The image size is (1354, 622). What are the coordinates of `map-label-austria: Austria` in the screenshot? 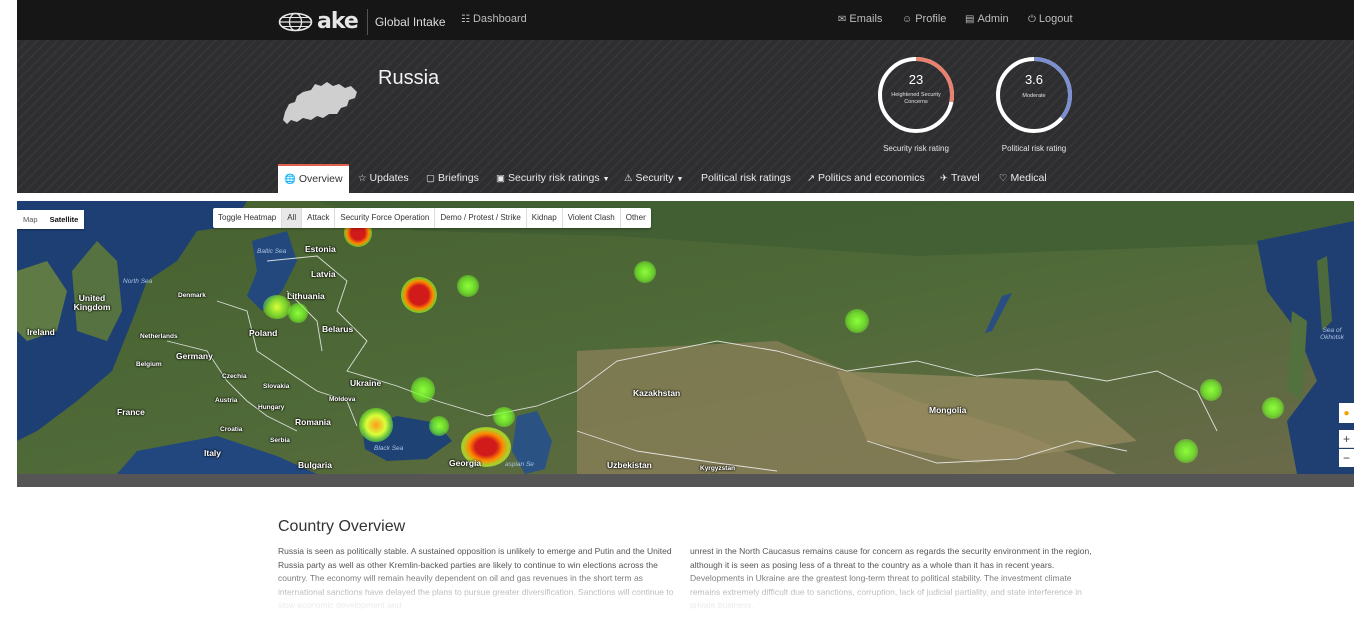 It's located at (226, 400).